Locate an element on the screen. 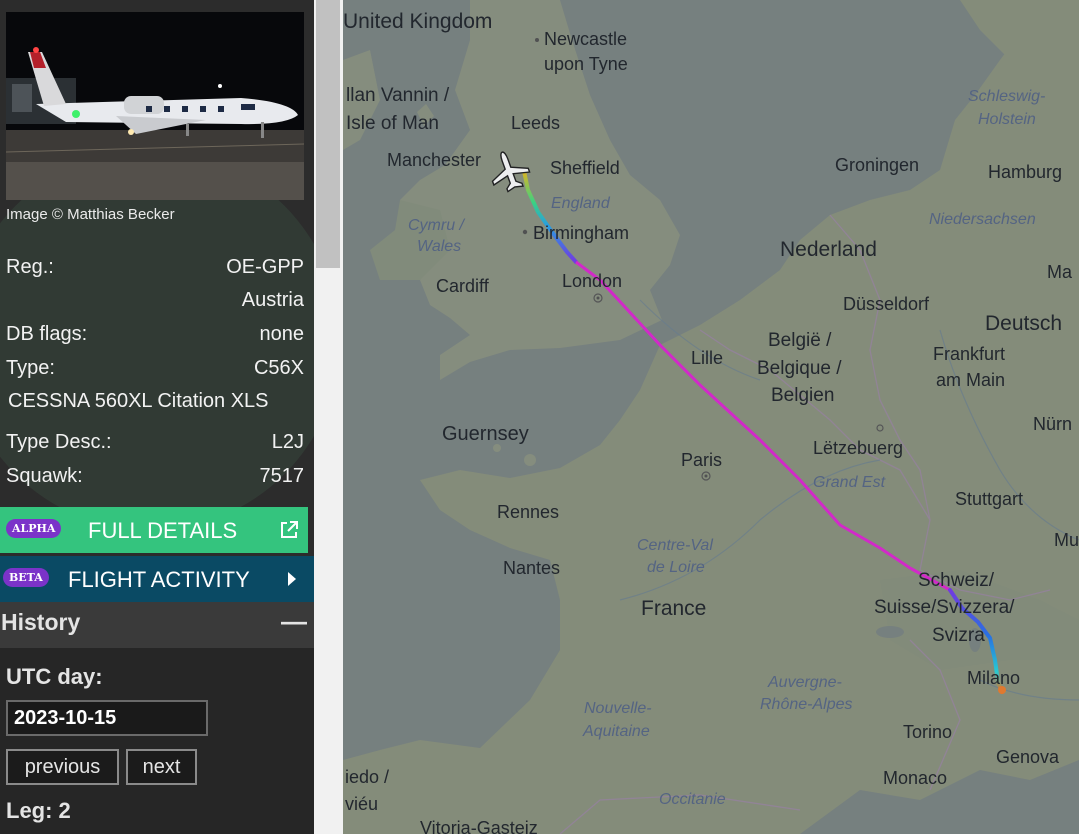 This screenshot has height=834, width=1079. squawk-row: Squawk: 7517 is located at coordinates (155, 478).